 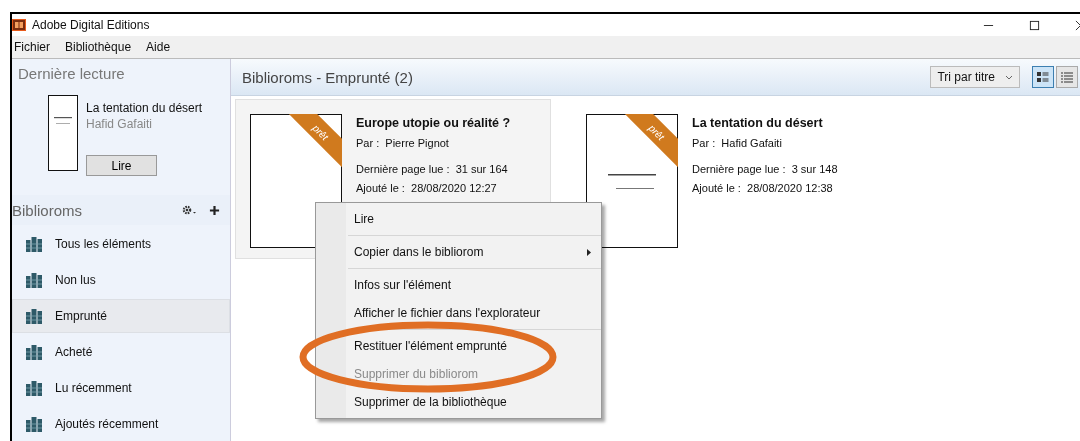 I want to click on section-heading: Dernière lecture, so click(x=71, y=74).